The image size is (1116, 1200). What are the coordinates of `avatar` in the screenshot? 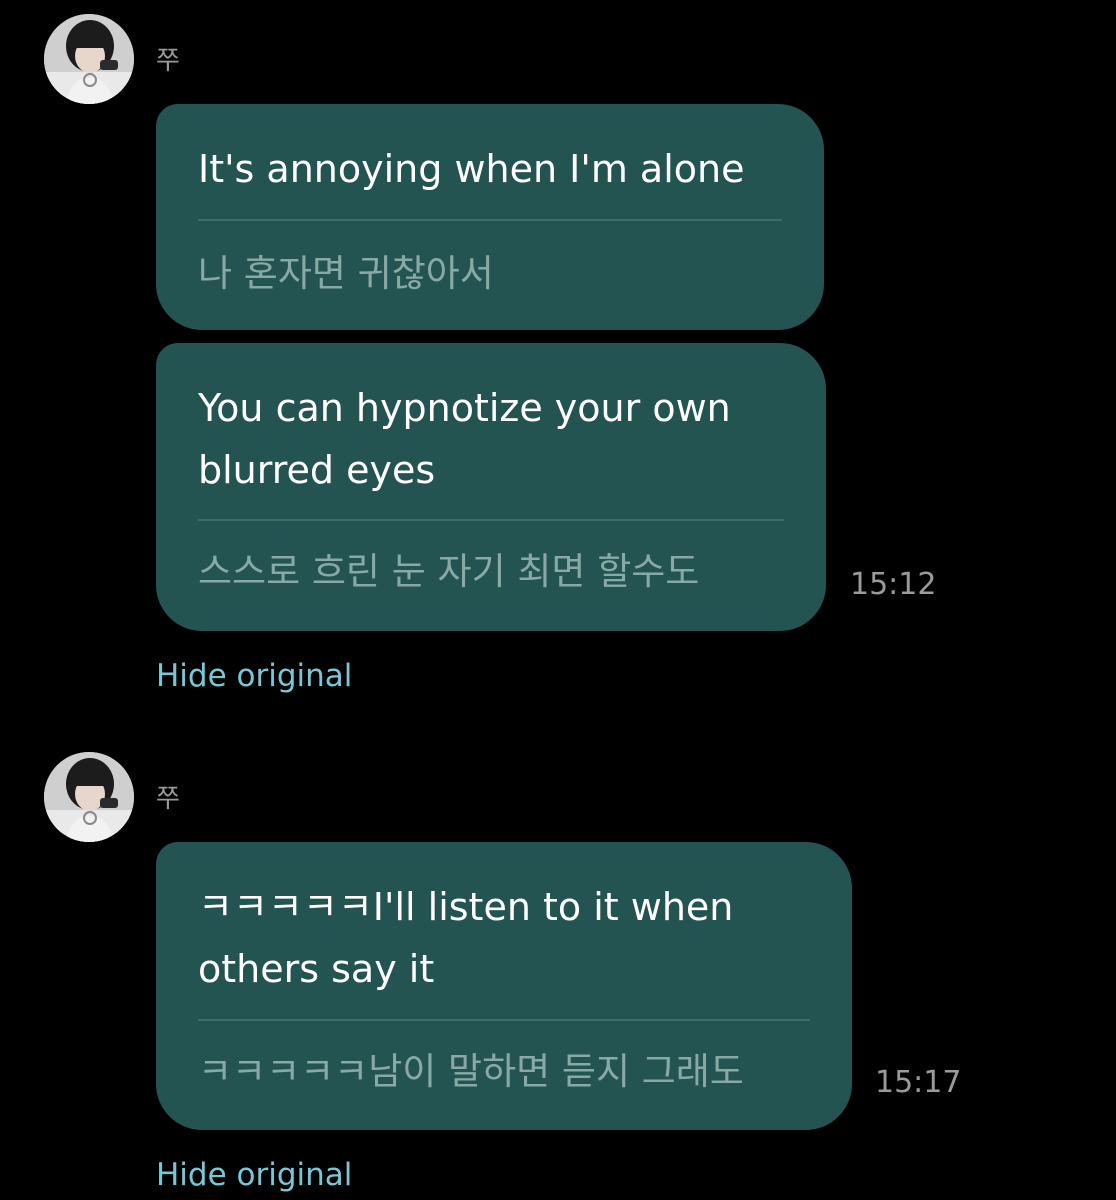 It's located at (89, 797).